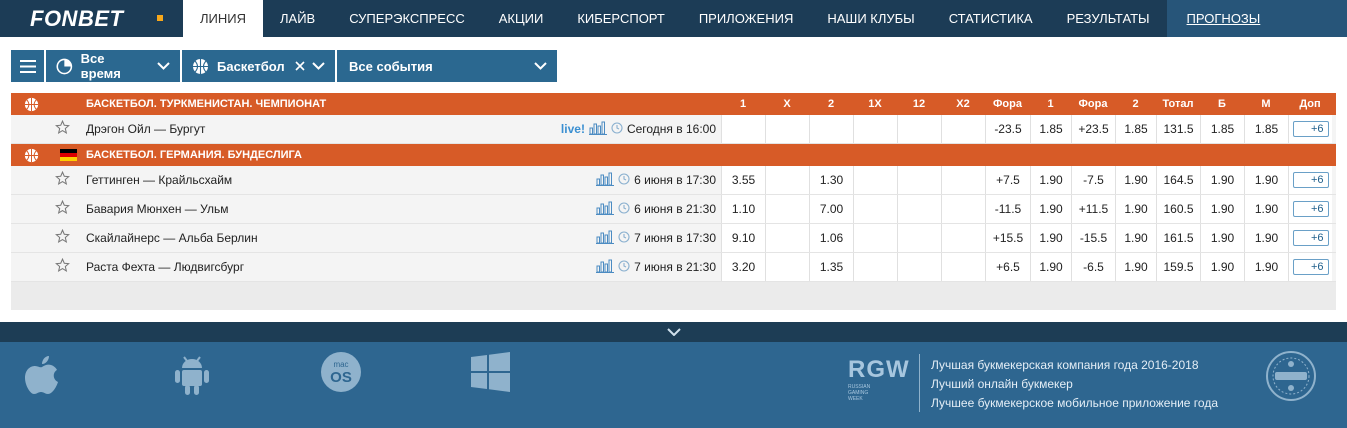 The height and width of the screenshot is (428, 1347). What do you see at coordinates (743, 238) in the screenshot?
I see `odds-cell: 9.10` at bounding box center [743, 238].